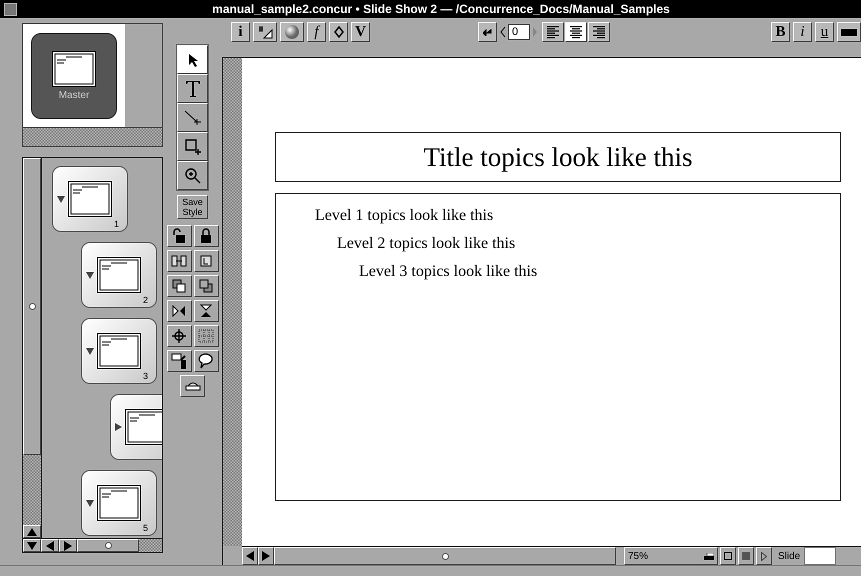  I want to click on stop-icon, so click(728, 556).